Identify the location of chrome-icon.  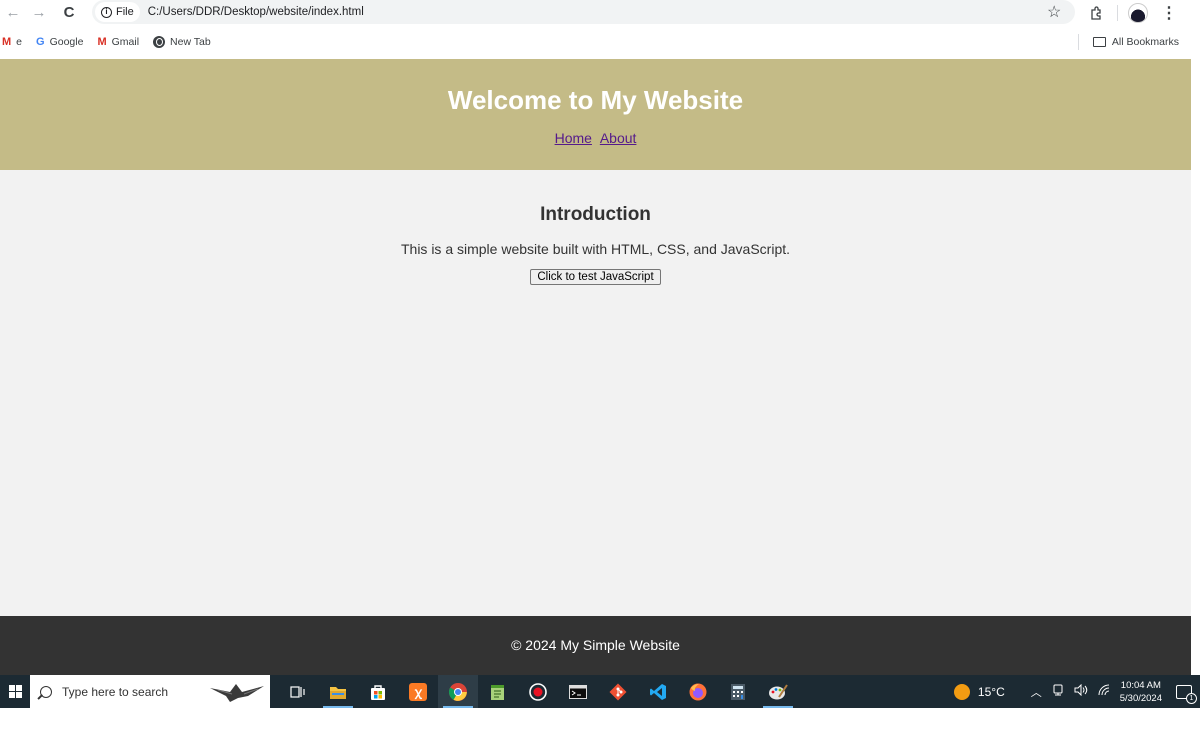
(458, 691).